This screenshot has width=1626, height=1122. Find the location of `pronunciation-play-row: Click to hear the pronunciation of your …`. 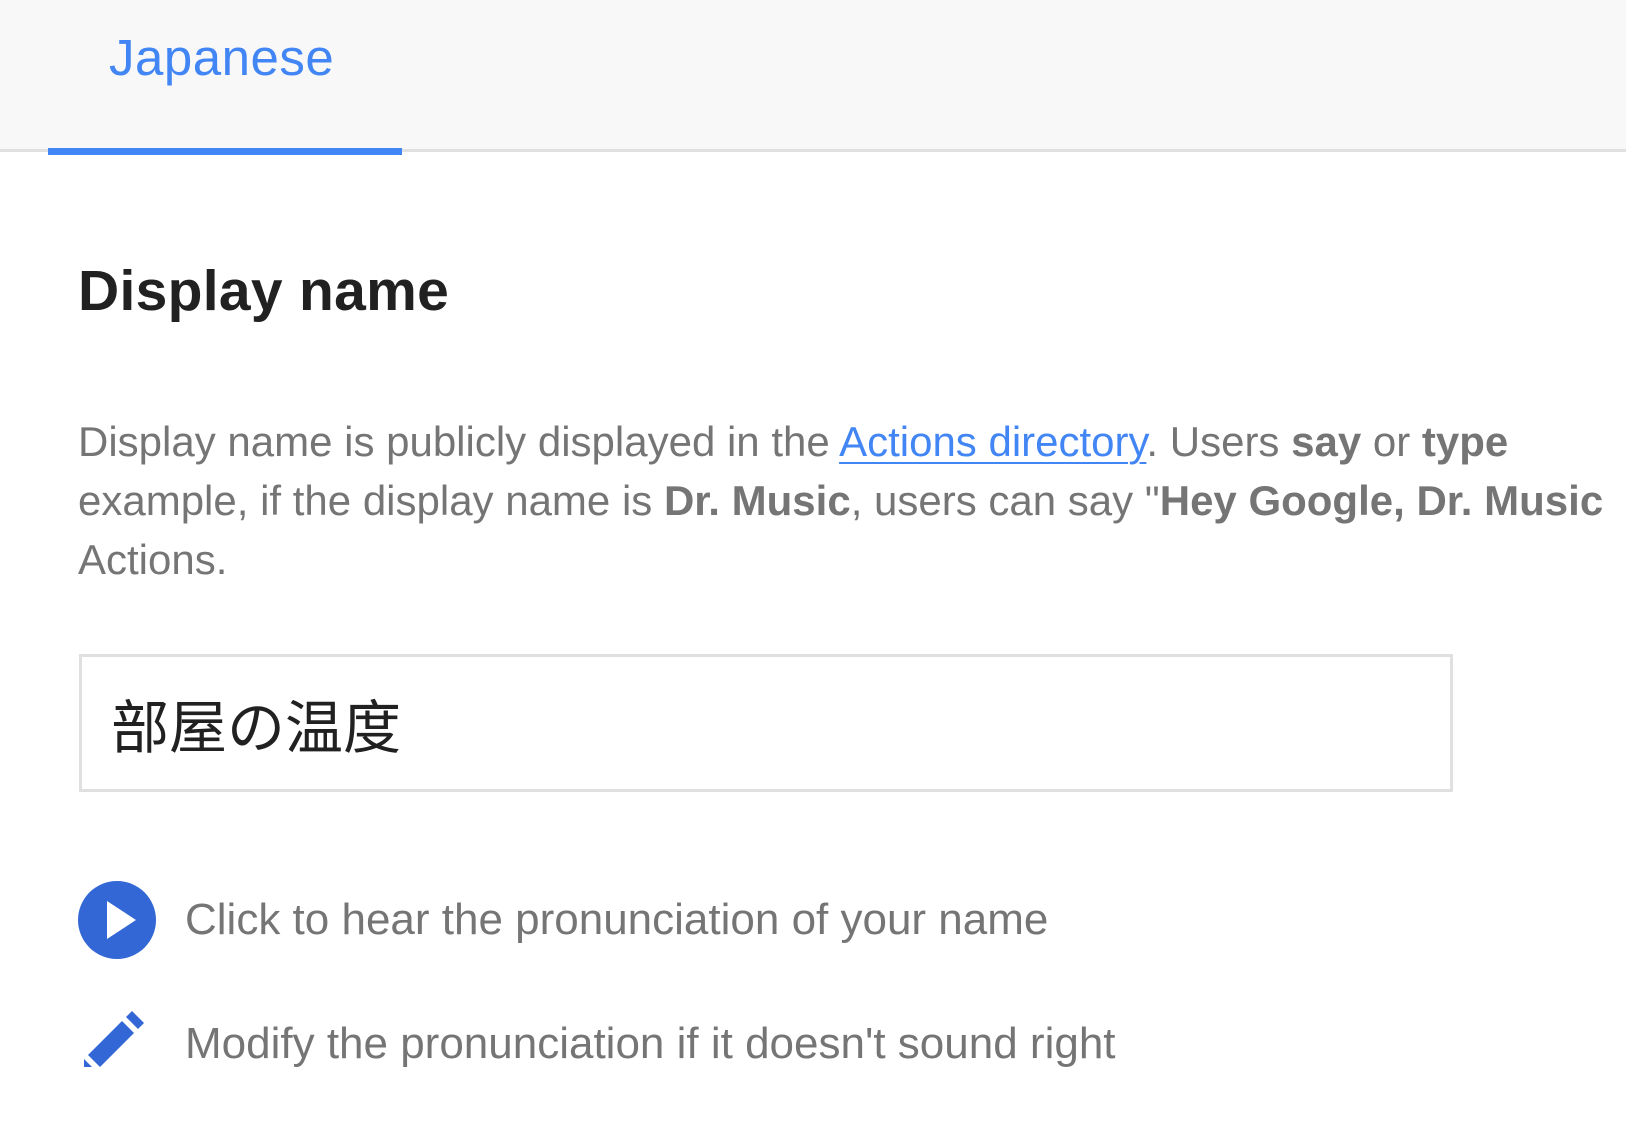

pronunciation-play-row: Click to hear the pronunciation of your … is located at coordinates (563, 920).